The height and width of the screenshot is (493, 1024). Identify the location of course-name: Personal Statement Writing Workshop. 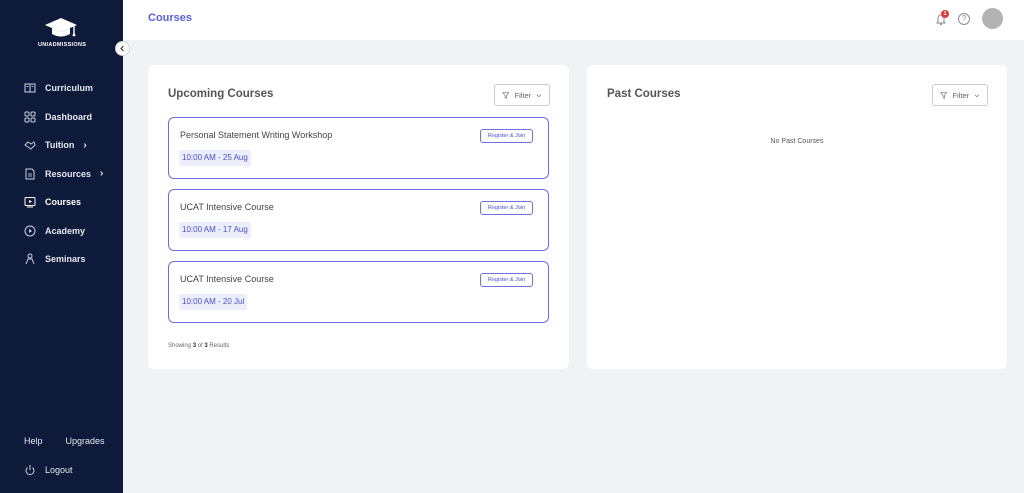
(256, 135).